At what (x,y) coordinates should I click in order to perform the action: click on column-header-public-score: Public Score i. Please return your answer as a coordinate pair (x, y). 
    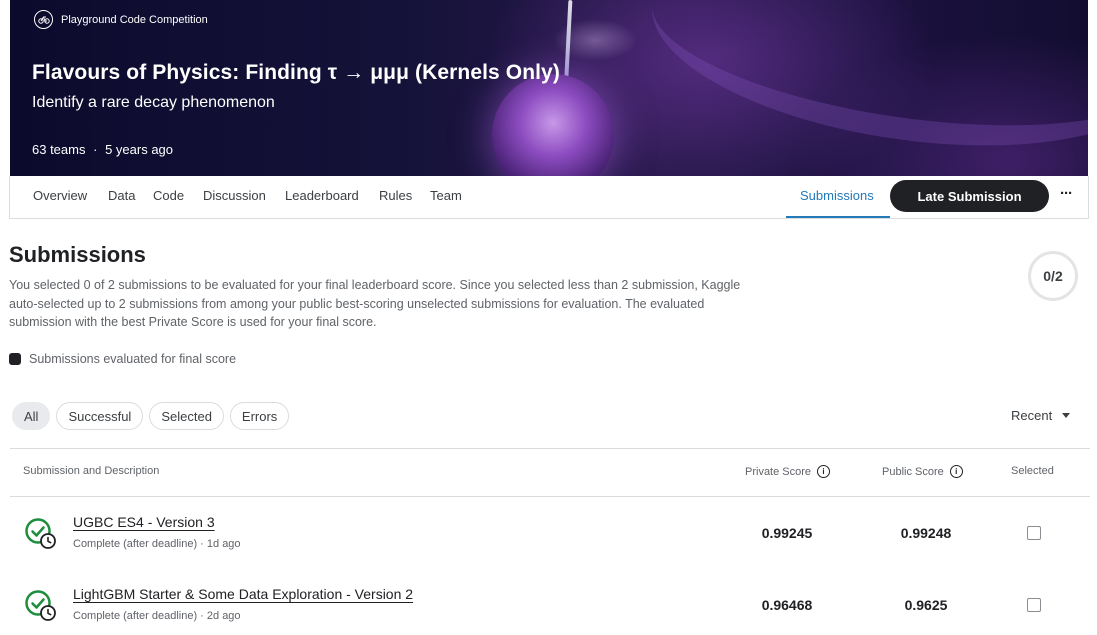
    Looking at the image, I should click on (922, 471).